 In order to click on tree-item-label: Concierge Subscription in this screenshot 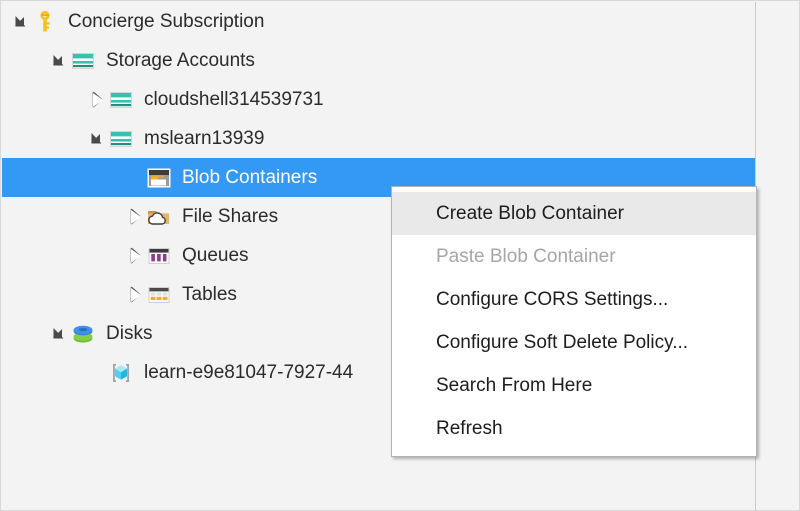, I will do `click(166, 21)`.